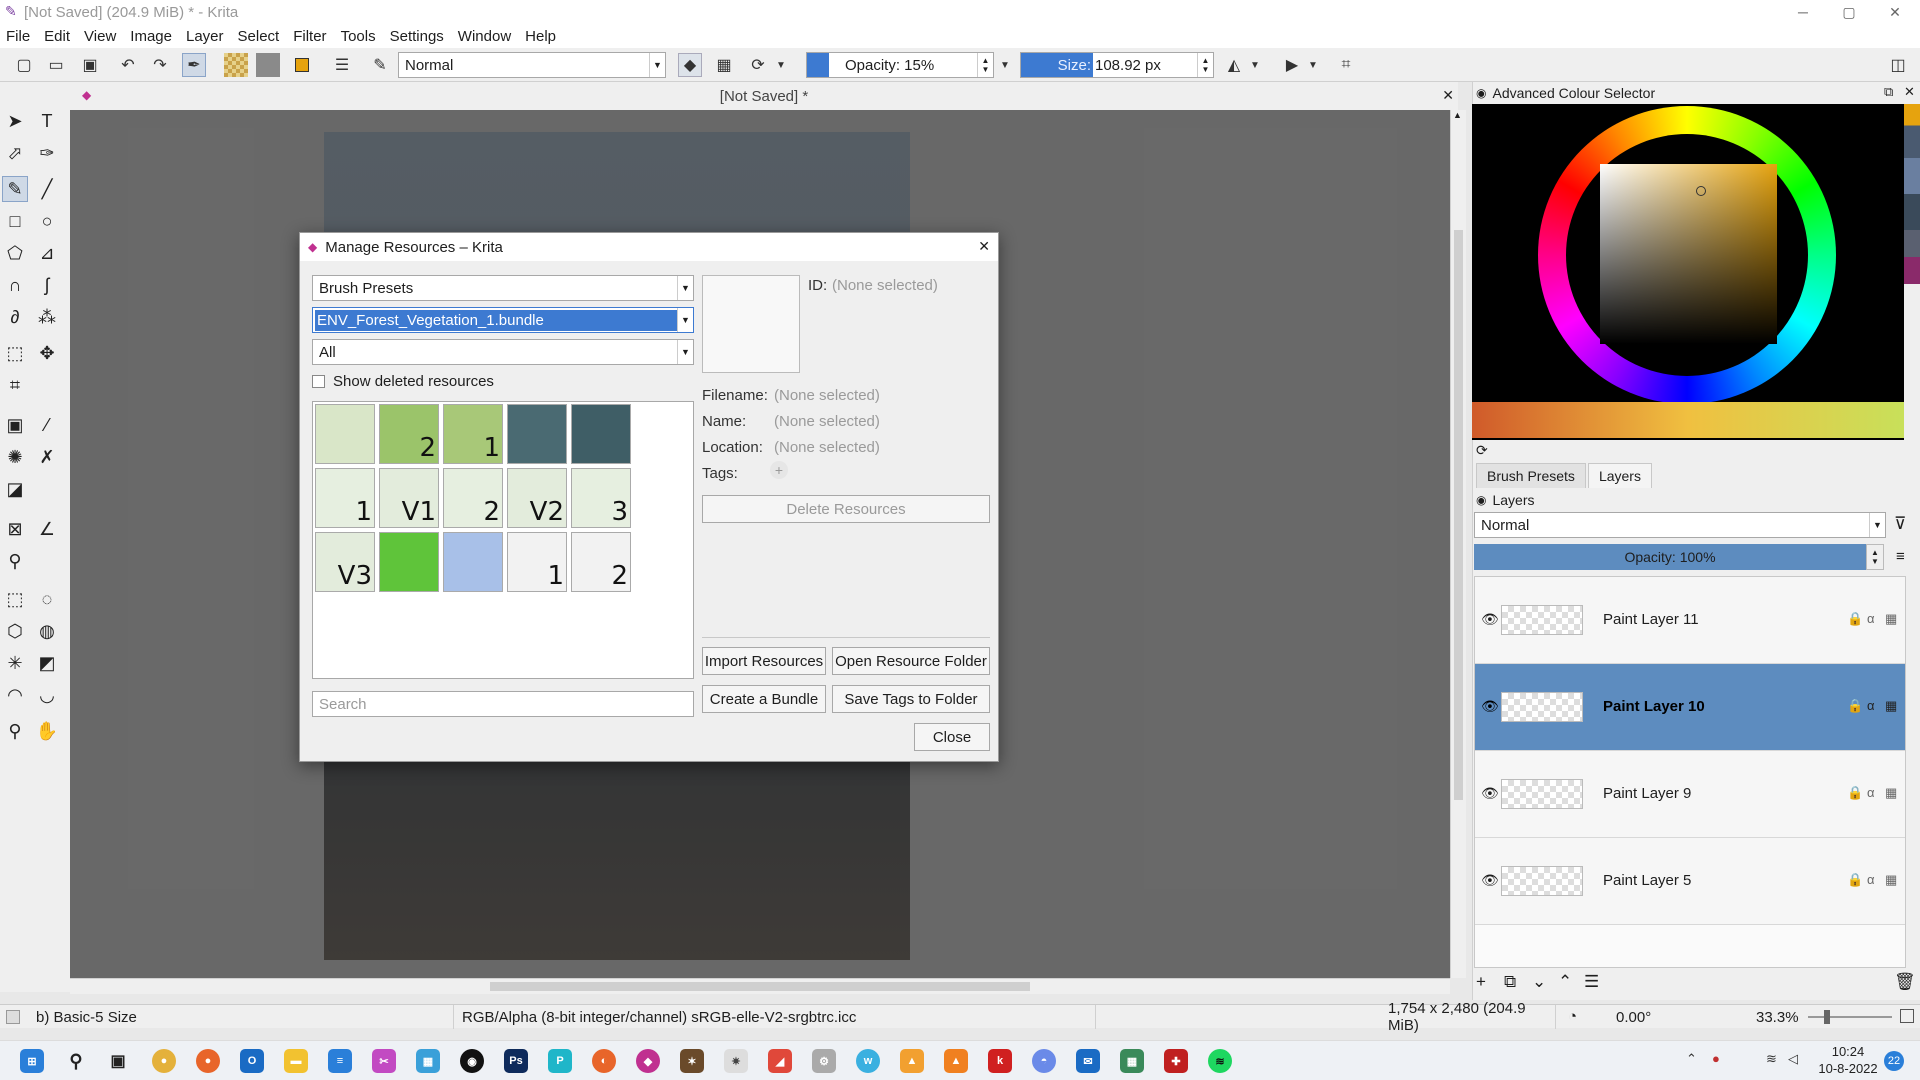 The image size is (1920, 1080). Describe the element at coordinates (340, 1061) in the screenshot. I see `notes-icon: ≡` at that location.